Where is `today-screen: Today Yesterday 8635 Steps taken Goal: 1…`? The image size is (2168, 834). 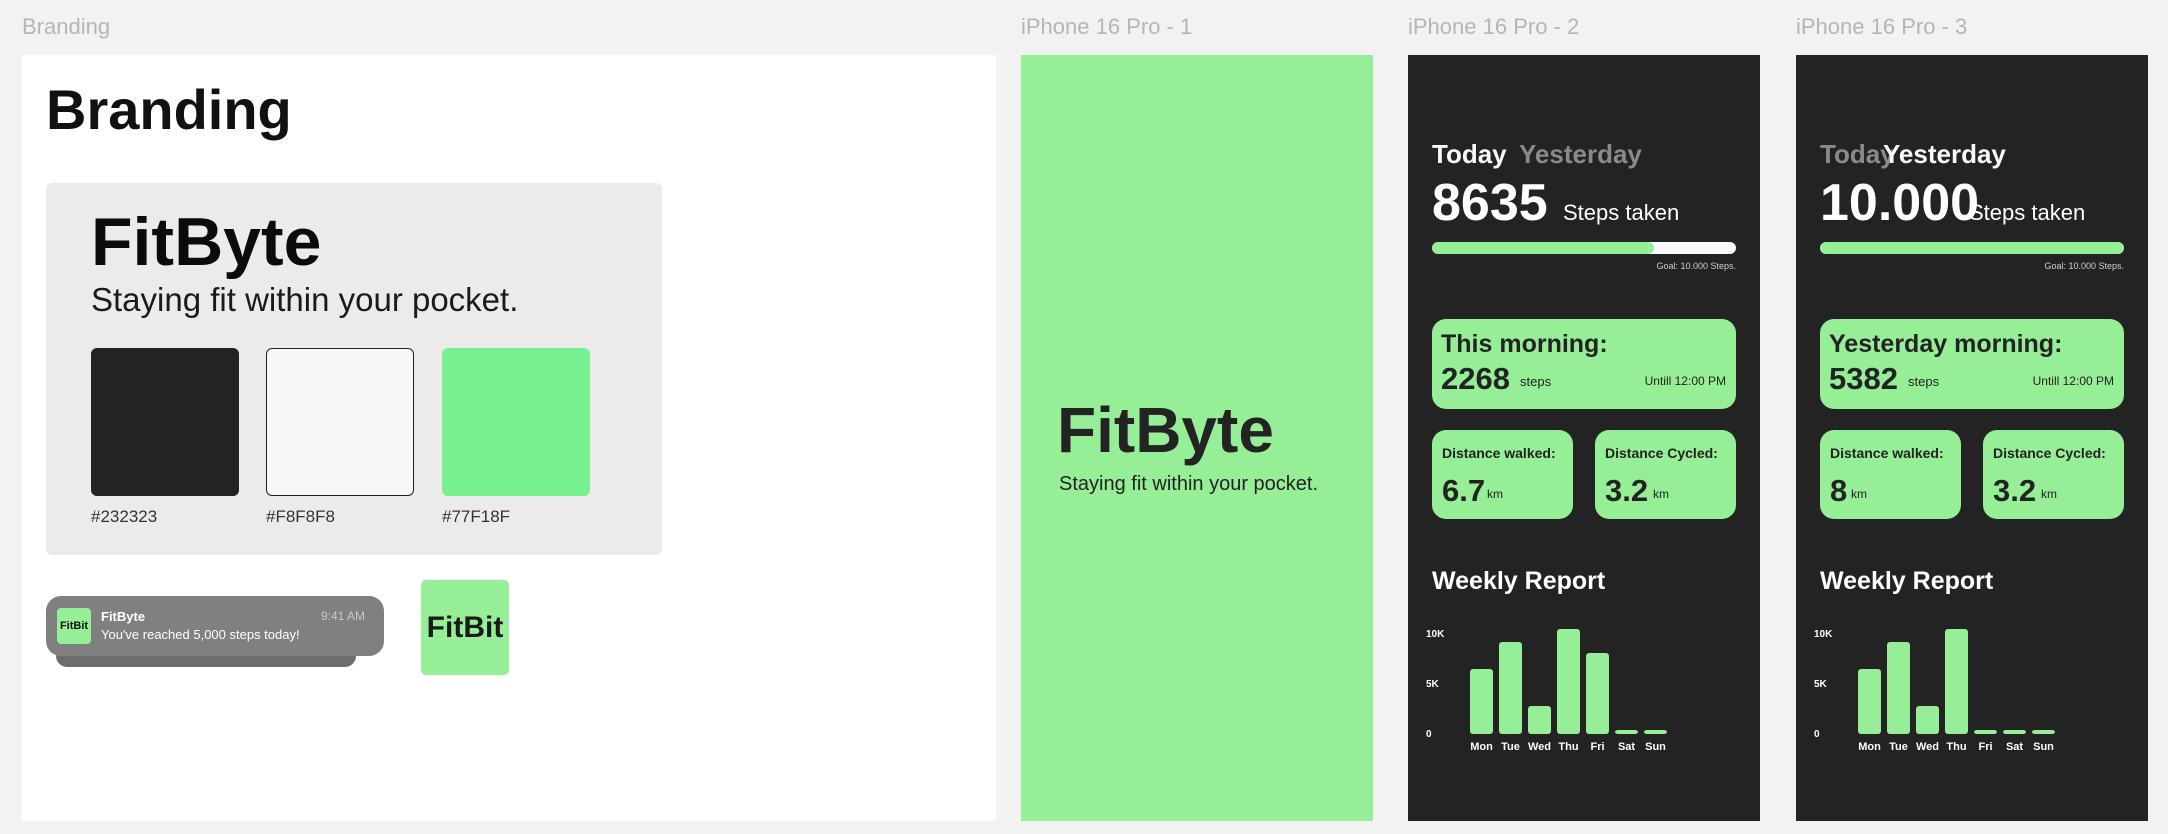
today-screen: Today Yesterday 8635 Steps taken Goal: 1… is located at coordinates (1584, 438).